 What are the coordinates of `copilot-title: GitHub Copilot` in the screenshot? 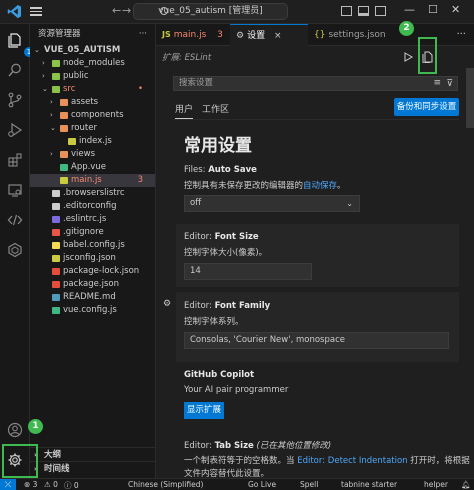 It's located at (219, 375).